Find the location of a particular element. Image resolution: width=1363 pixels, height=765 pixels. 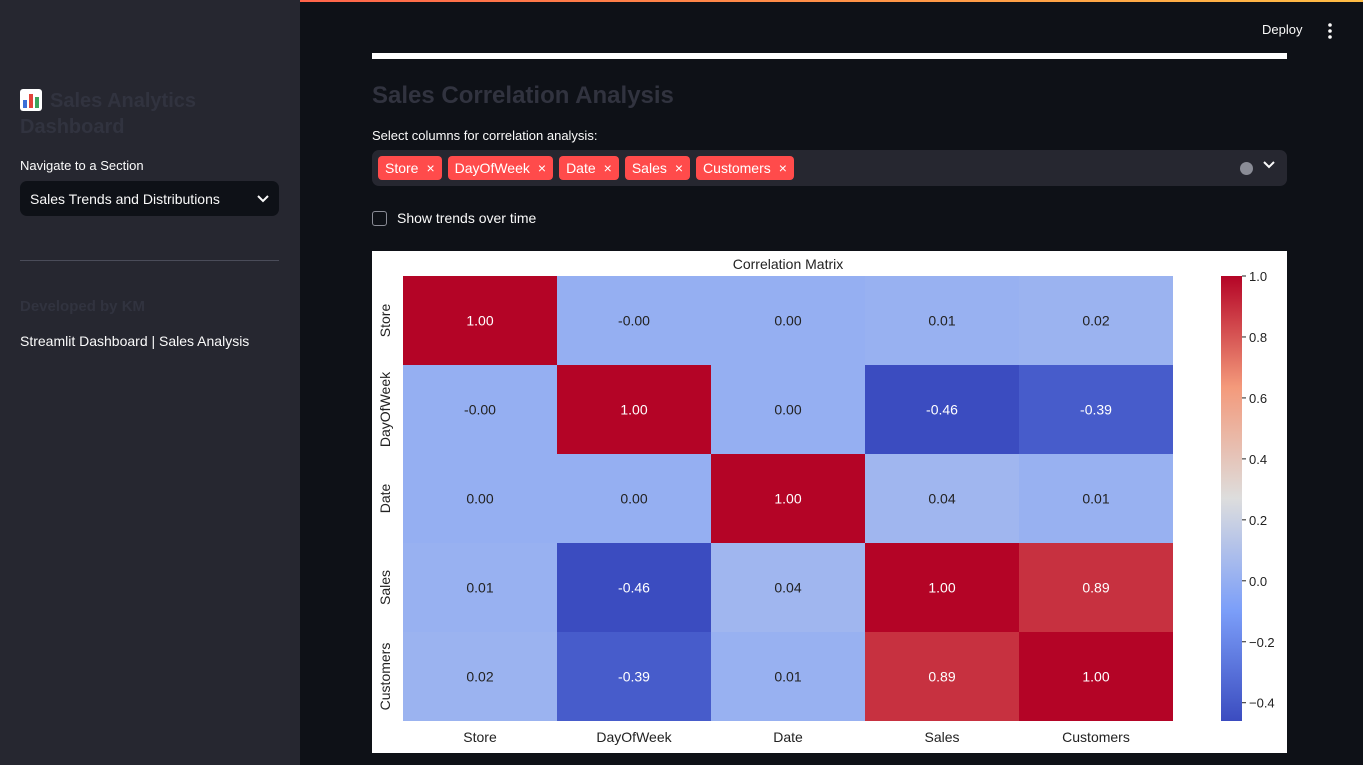

clear-all-icon is located at coordinates (1246, 168).